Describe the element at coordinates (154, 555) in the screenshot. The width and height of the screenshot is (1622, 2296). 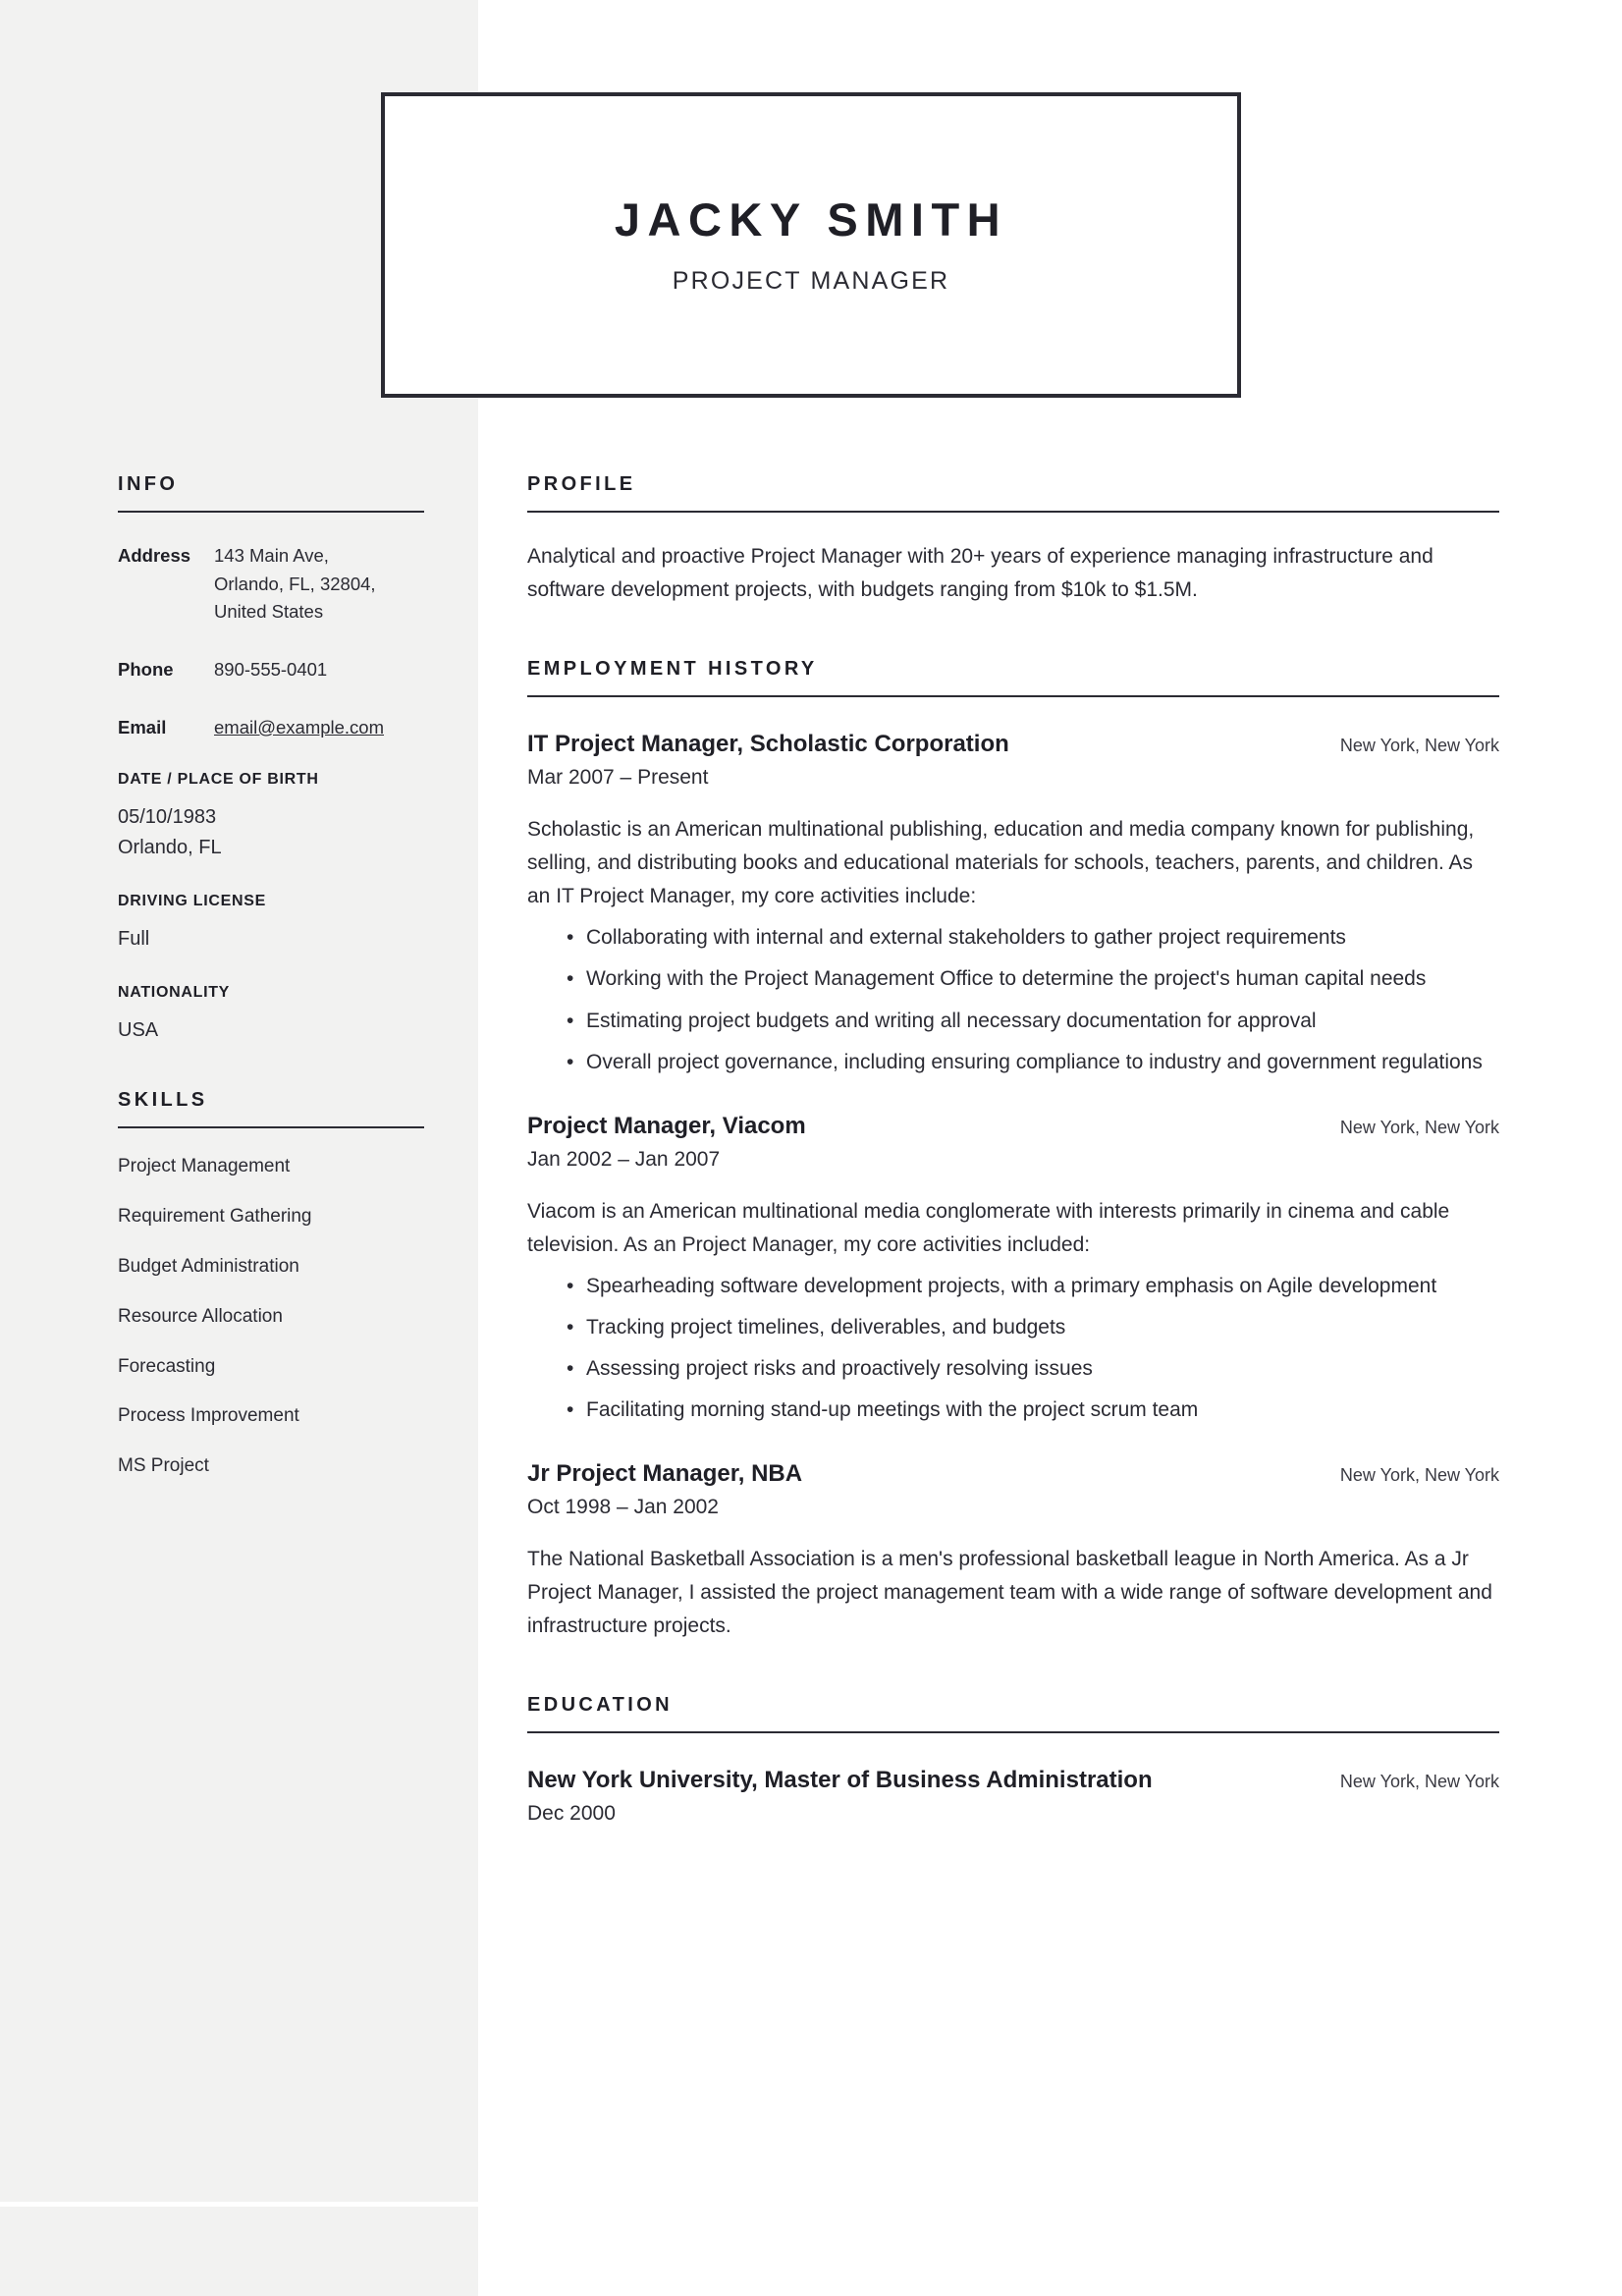
I see `info-row-label: Address` at that location.